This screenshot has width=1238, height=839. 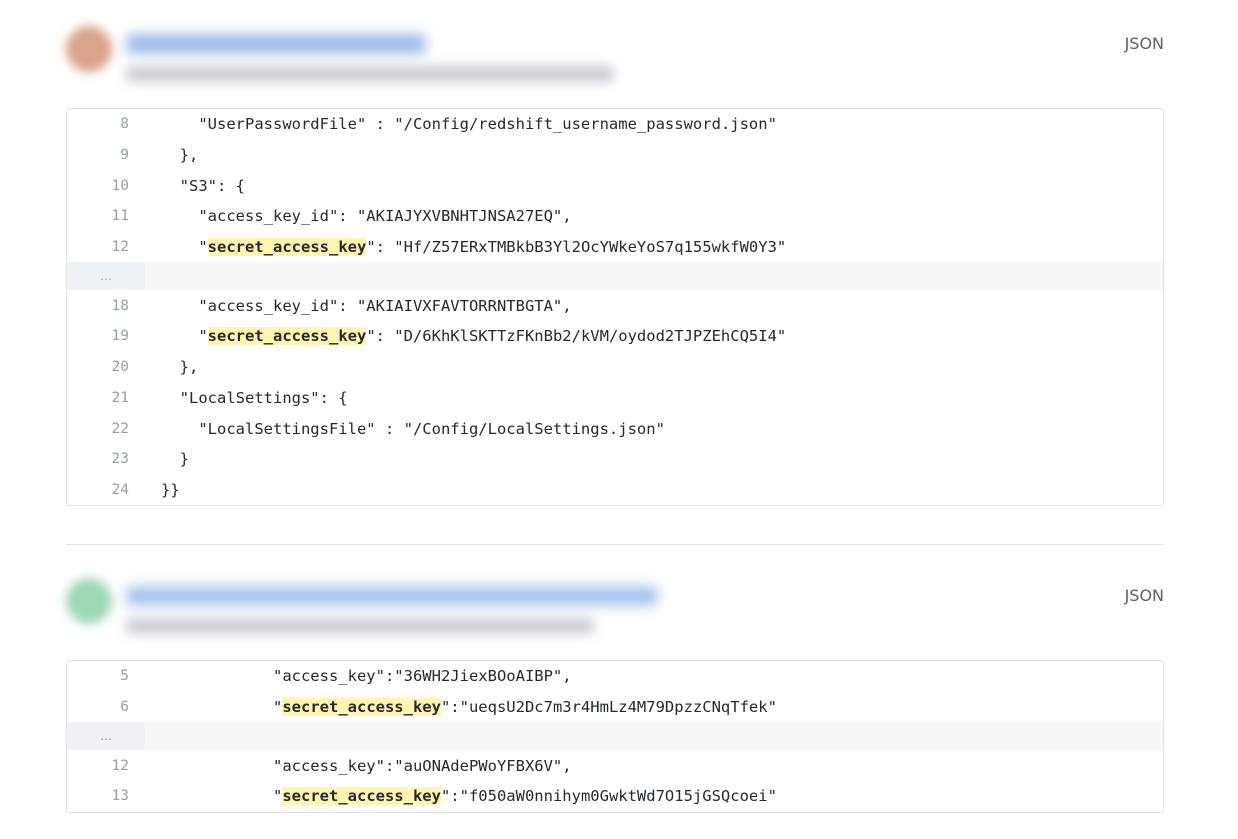 What do you see at coordinates (203, 185) in the screenshot?
I see `code-segment: "S3": {` at bounding box center [203, 185].